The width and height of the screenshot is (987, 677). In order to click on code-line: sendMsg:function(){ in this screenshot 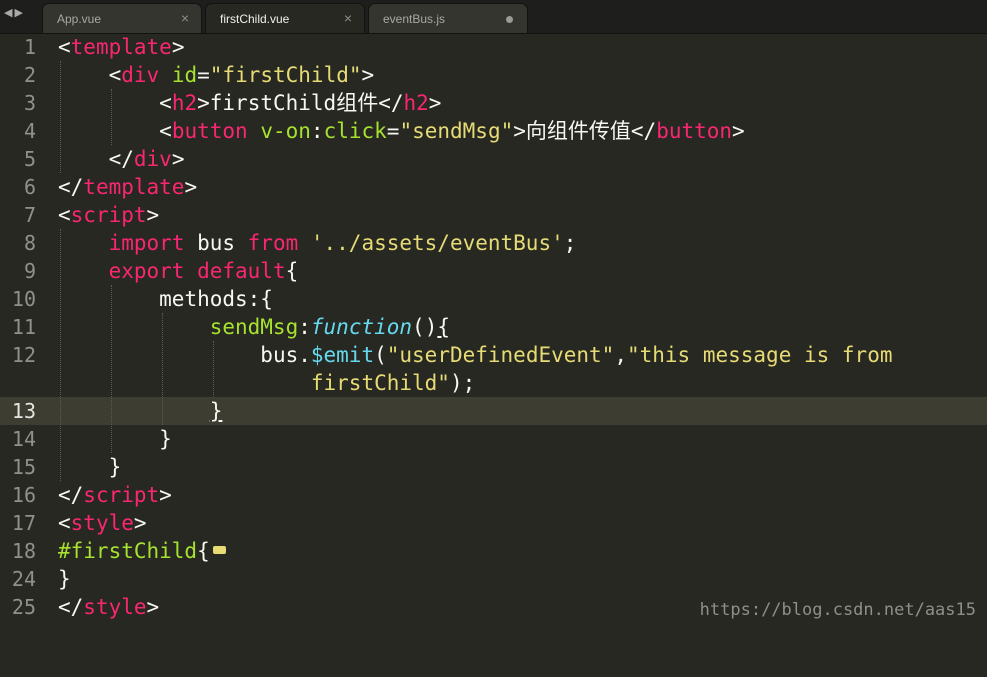, I will do `click(254, 327)`.